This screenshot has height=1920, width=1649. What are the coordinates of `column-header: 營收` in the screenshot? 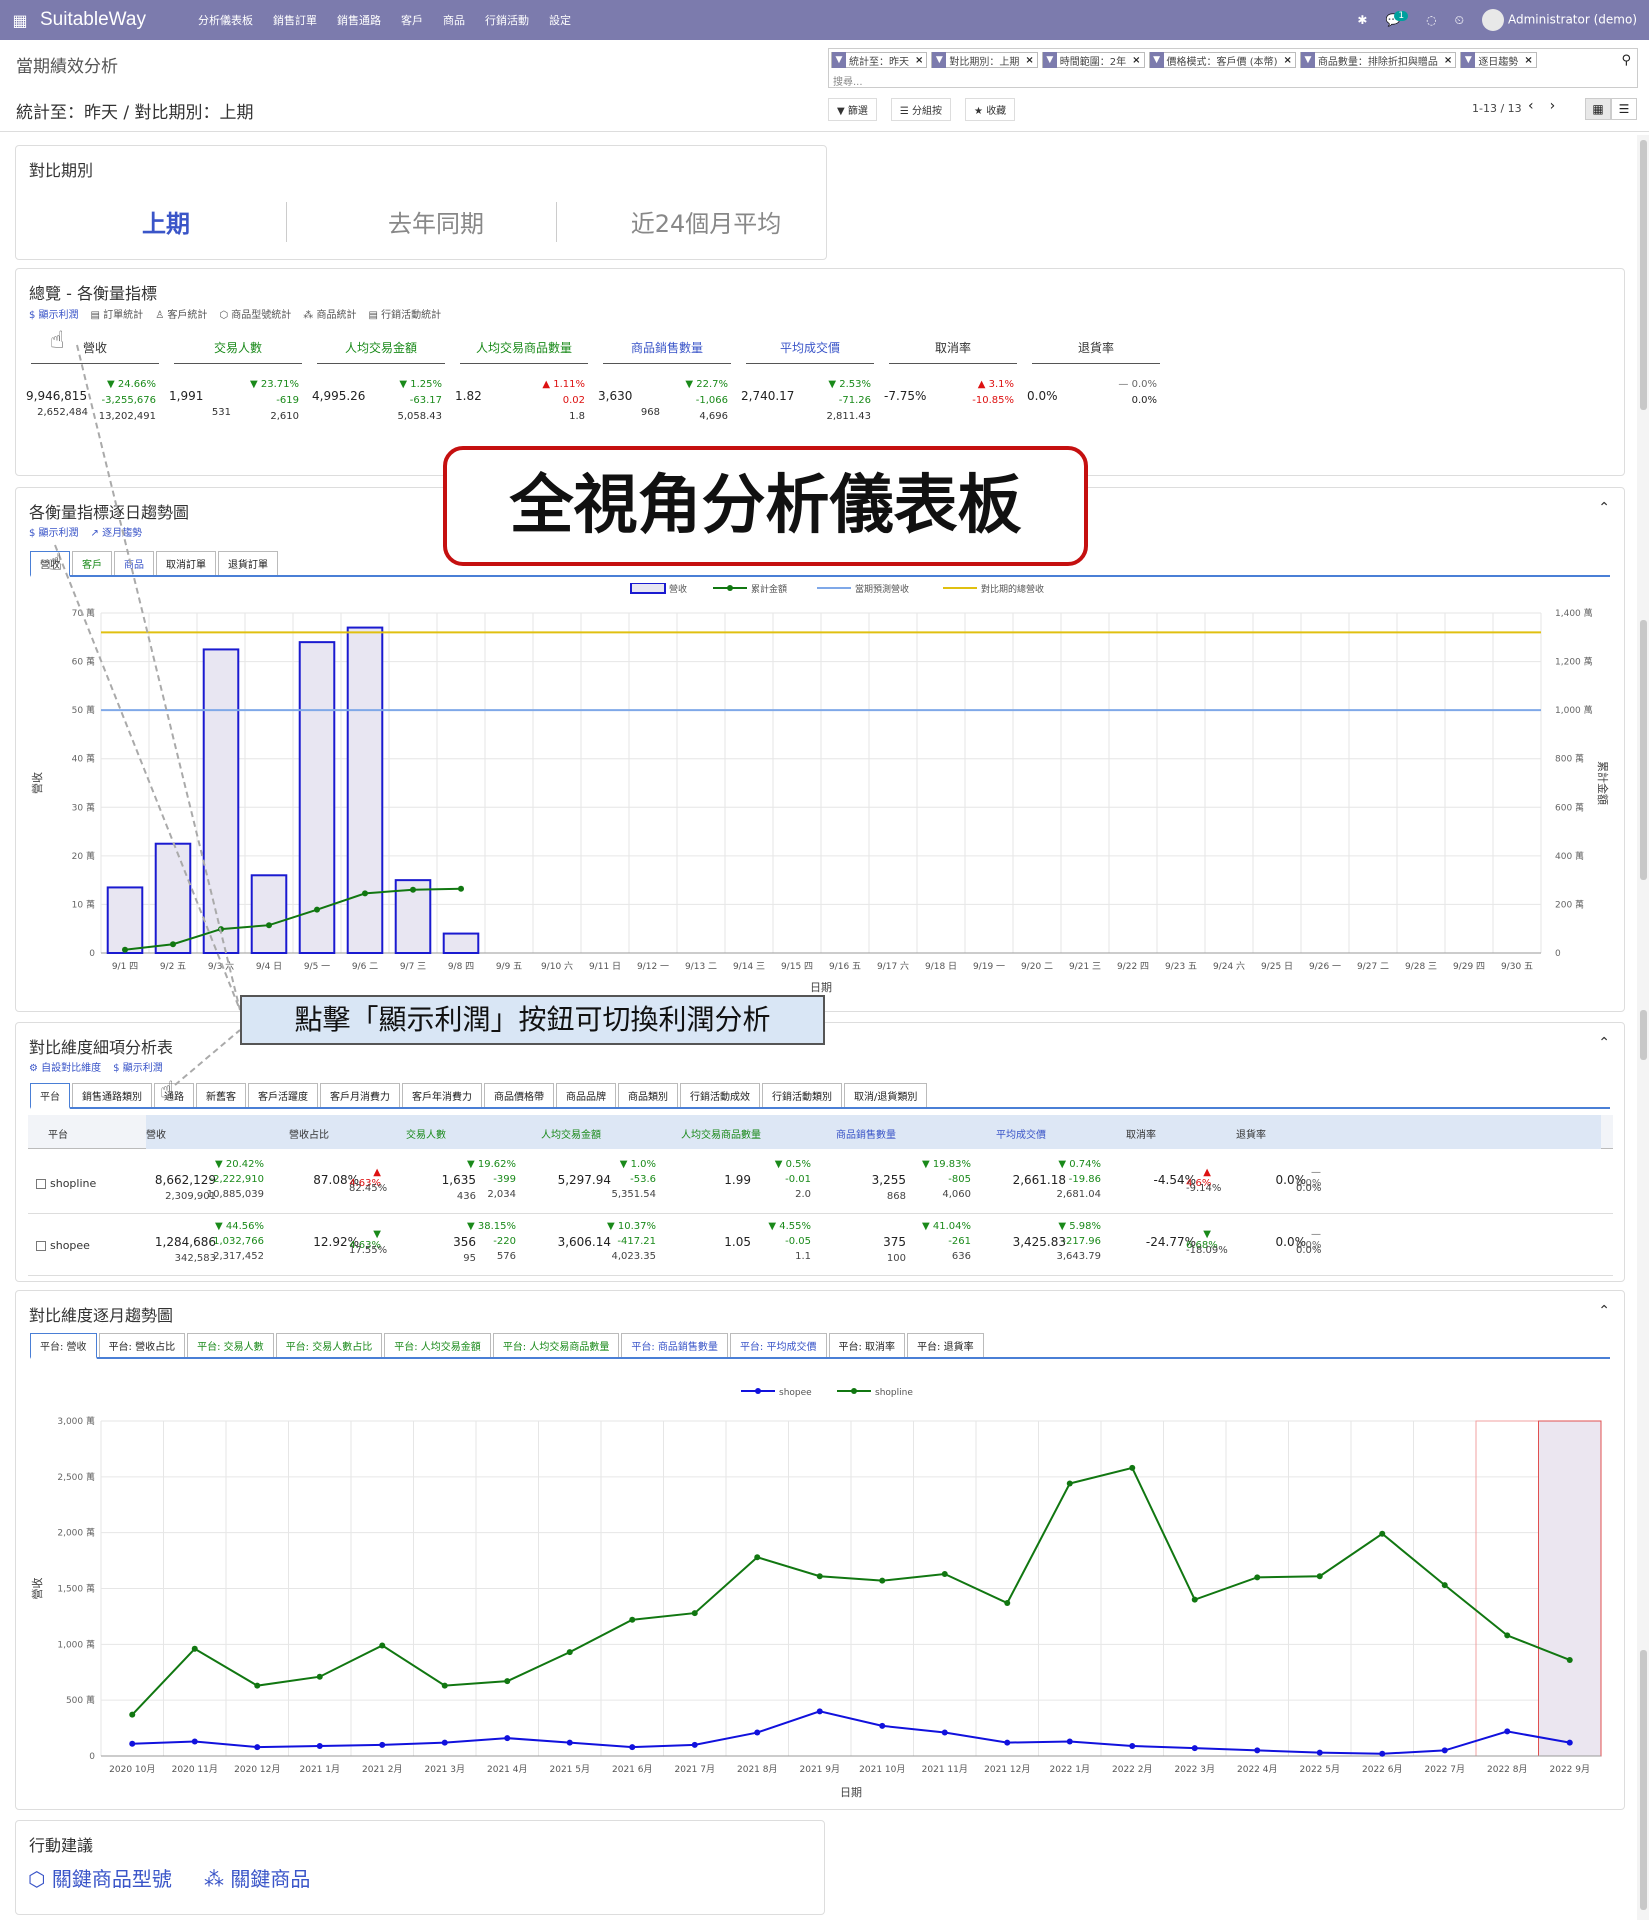 It's located at (207, 1133).